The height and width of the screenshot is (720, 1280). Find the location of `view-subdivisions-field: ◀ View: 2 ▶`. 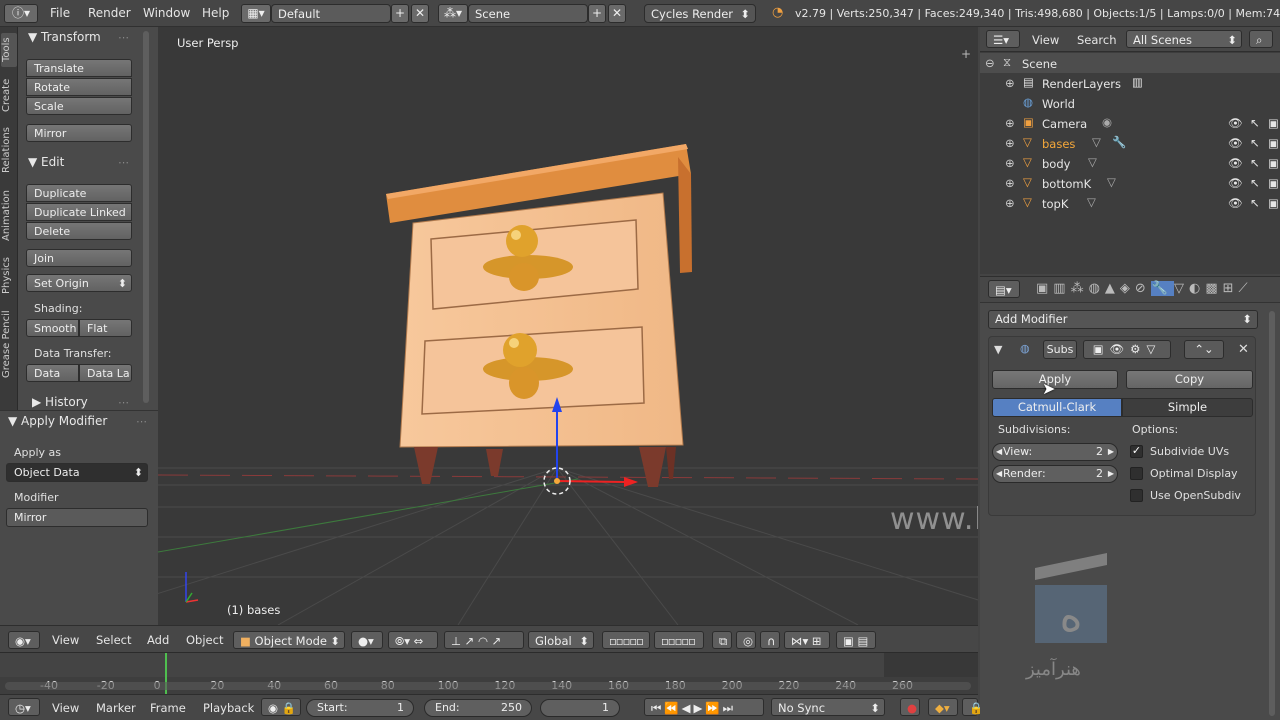

view-subdivisions-field: ◀ View: 2 ▶ is located at coordinates (1055, 452).